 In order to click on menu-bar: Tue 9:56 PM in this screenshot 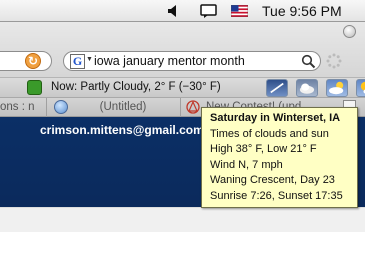, I will do `click(182, 11)`.